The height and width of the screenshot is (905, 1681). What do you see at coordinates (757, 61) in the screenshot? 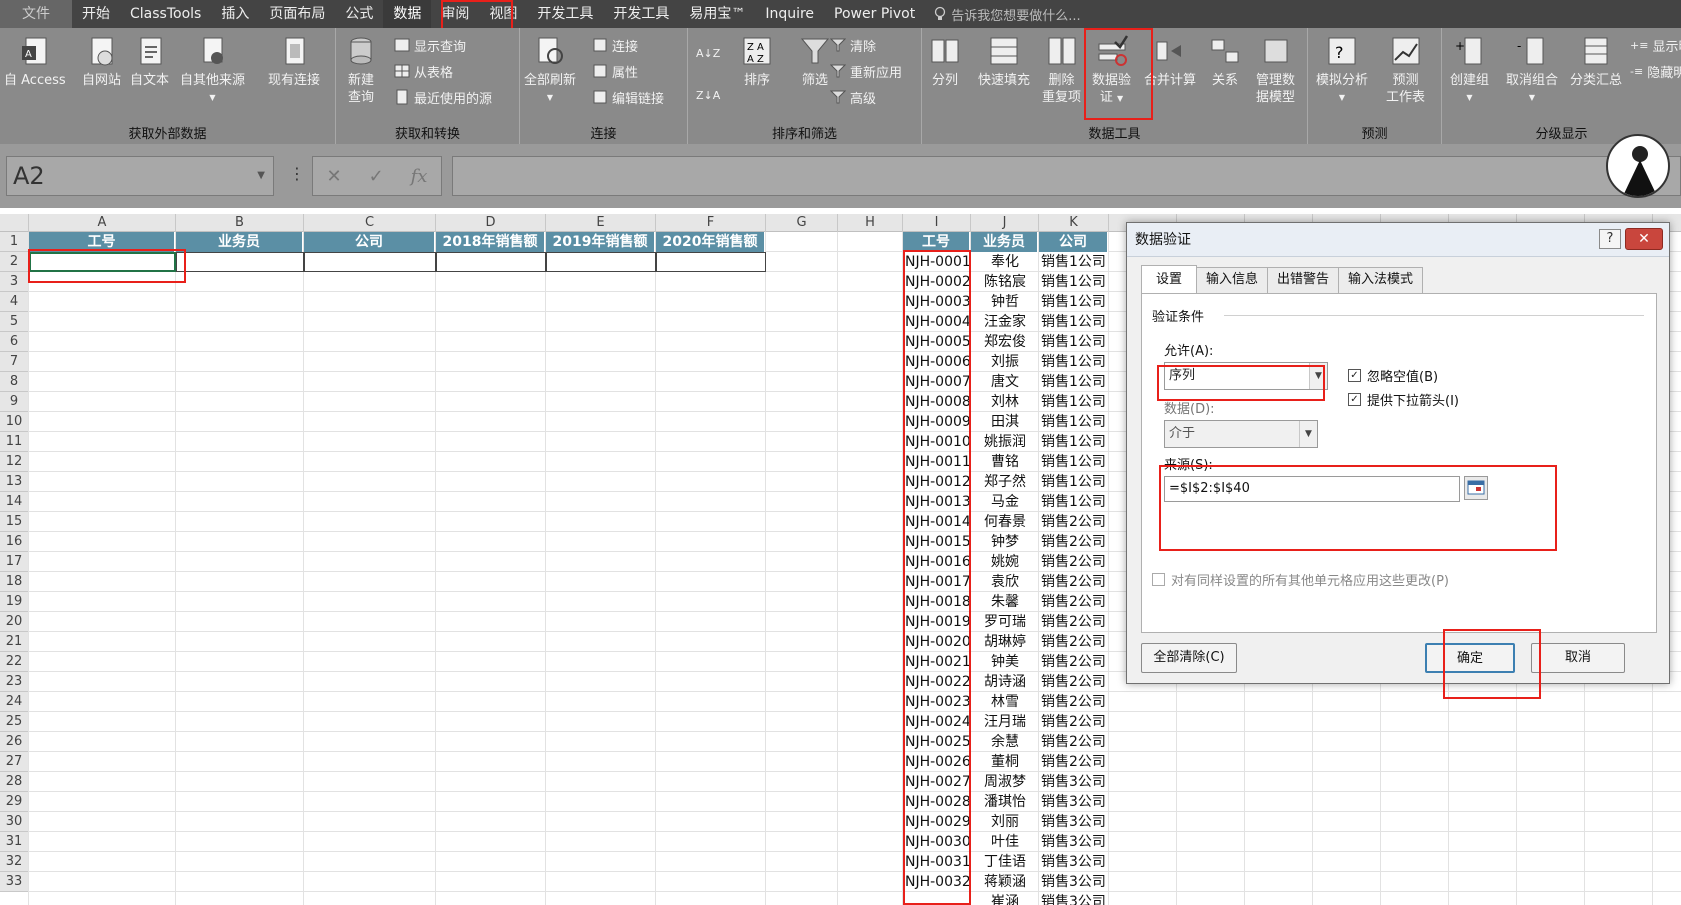
I see `sort-button: Z AA Z 排序` at bounding box center [757, 61].